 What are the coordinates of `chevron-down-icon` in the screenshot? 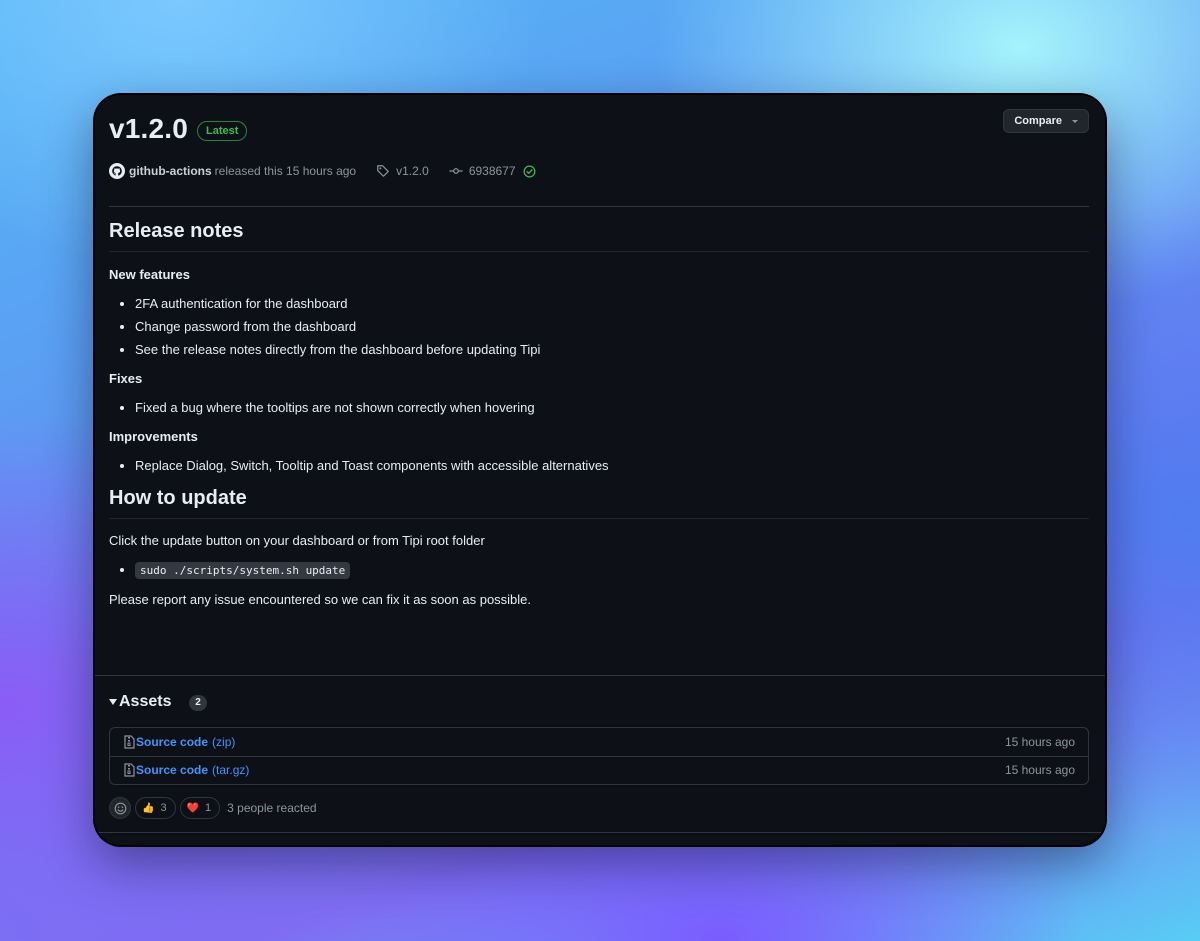 It's located at (1075, 121).